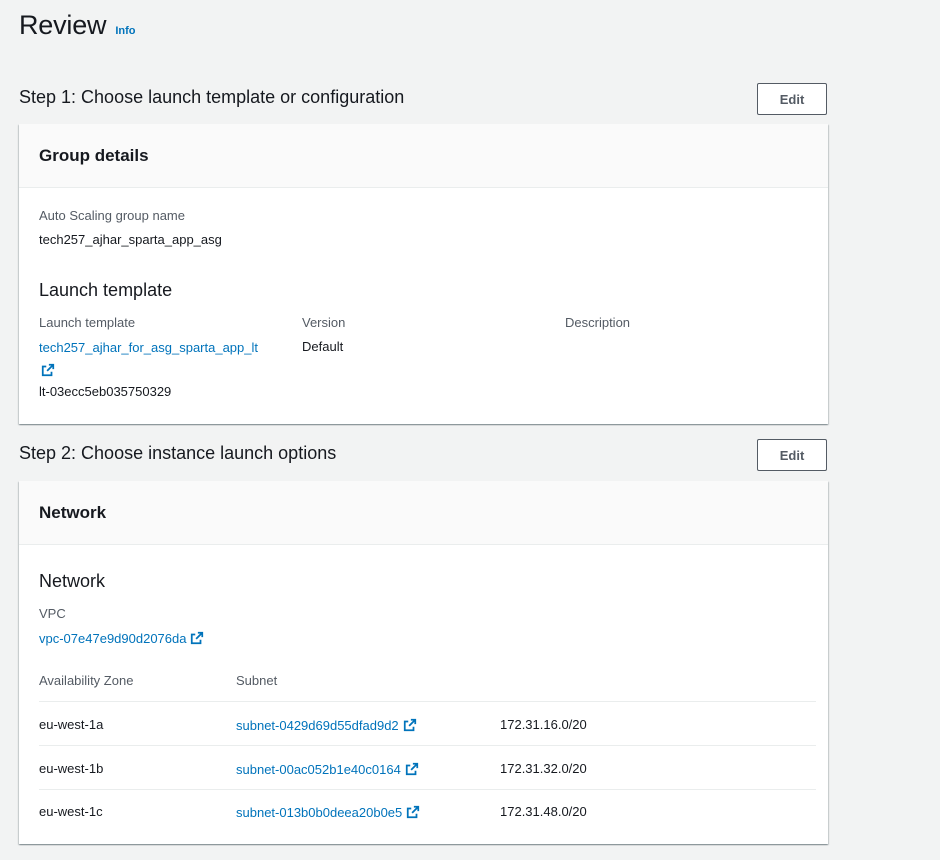 The image size is (940, 860). I want to click on table-row-cidr: 172.31.48.0/20, so click(543, 811).